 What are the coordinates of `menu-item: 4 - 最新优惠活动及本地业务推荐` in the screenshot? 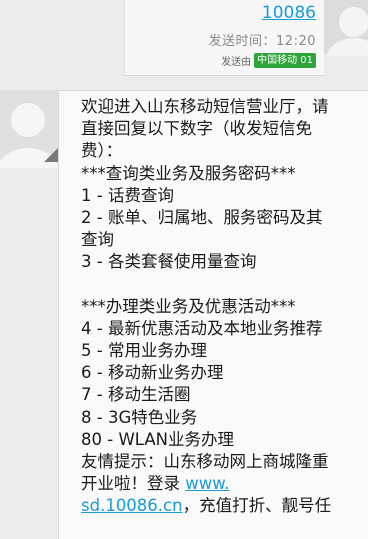 It's located at (202, 328).